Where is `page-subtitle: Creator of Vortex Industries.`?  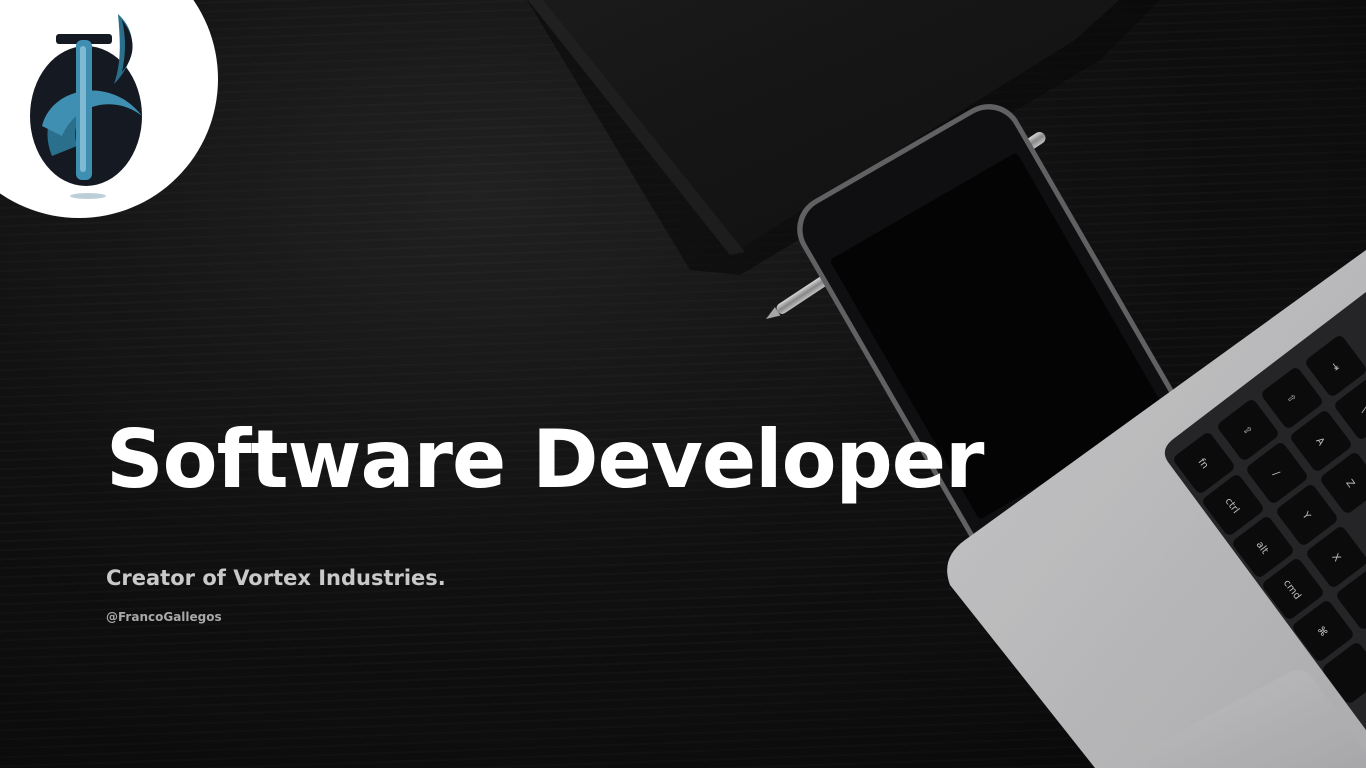
page-subtitle: Creator of Vortex Industries. is located at coordinates (276, 578).